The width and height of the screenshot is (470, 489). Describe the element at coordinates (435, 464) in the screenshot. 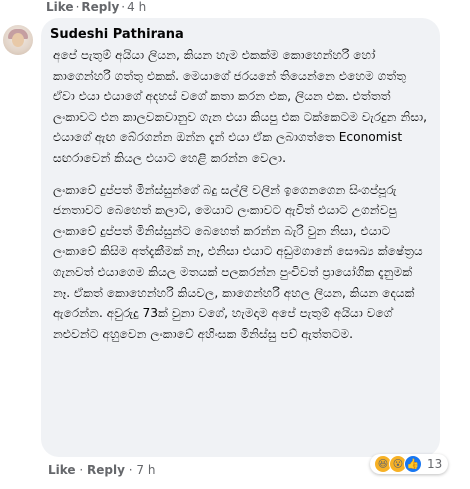

I see `reaction-count: 13` at that location.